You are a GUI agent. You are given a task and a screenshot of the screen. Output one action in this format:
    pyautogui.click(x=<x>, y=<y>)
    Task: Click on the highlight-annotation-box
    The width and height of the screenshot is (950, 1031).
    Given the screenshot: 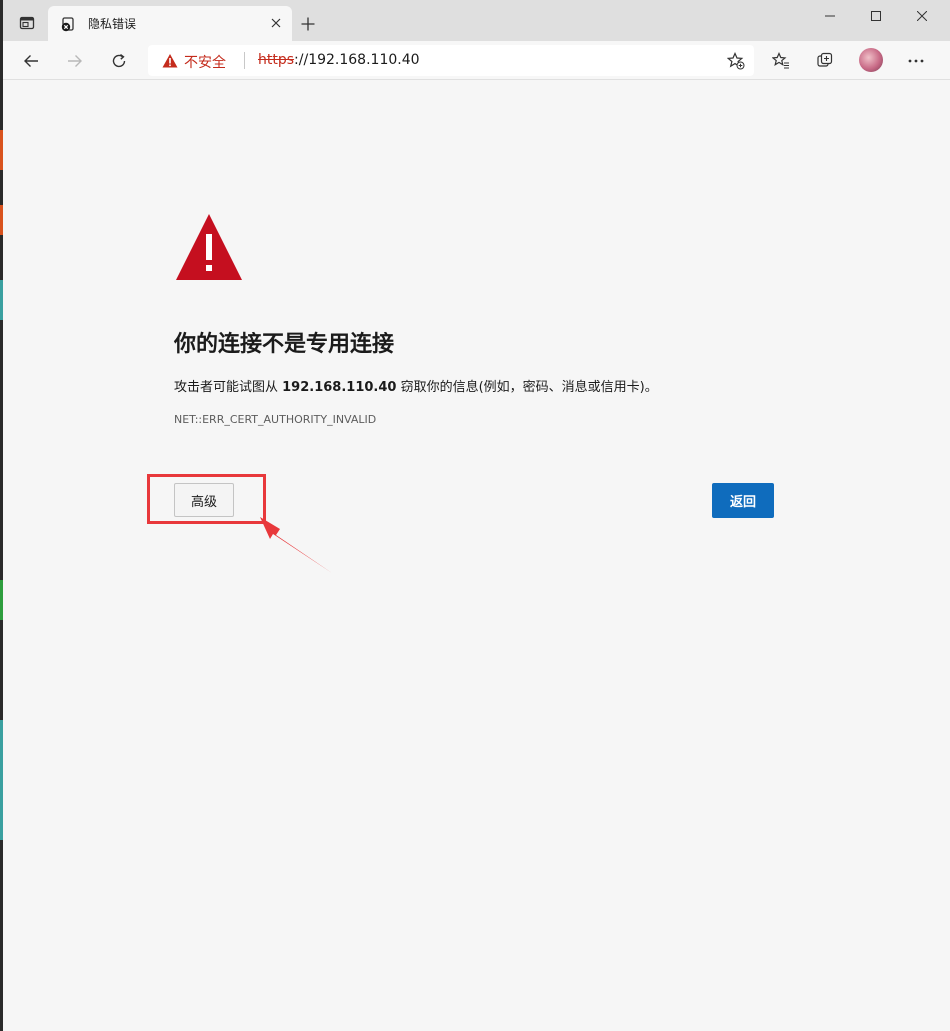 What is the action you would take?
    pyautogui.click(x=206, y=499)
    